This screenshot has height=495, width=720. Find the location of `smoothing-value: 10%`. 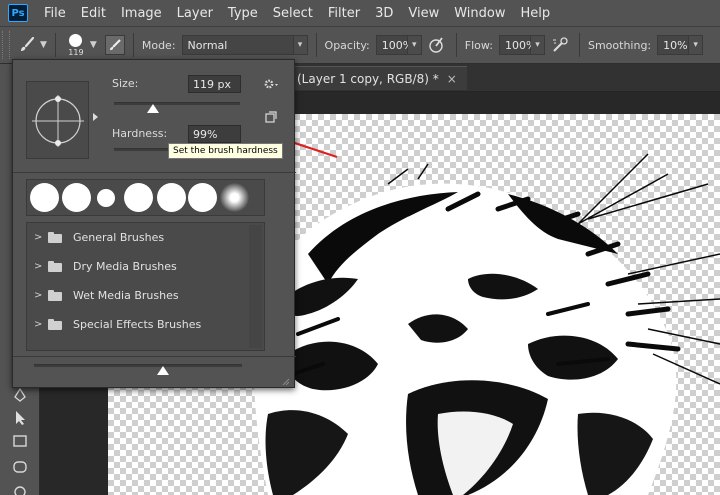

smoothing-value: 10% is located at coordinates (675, 45).